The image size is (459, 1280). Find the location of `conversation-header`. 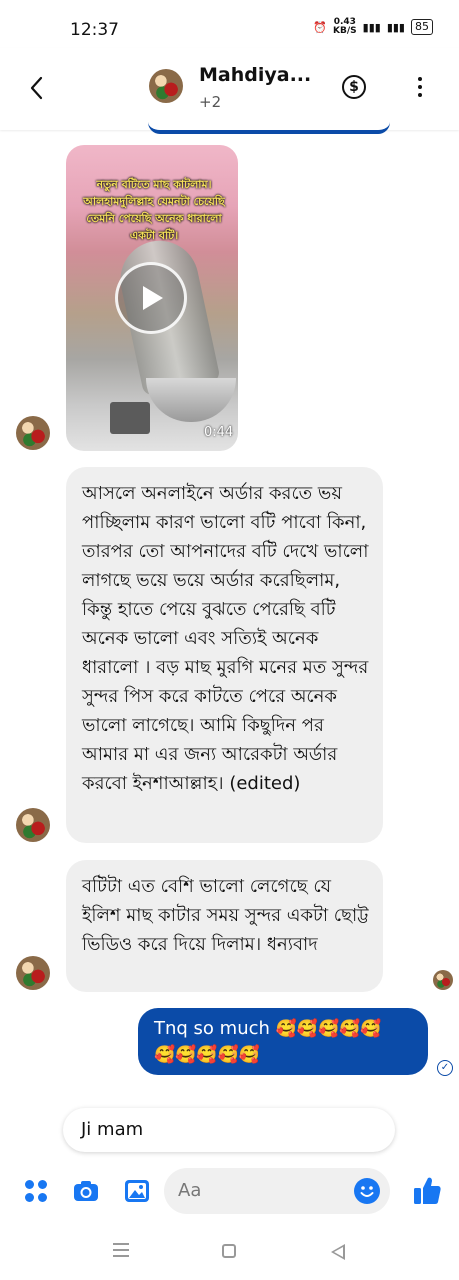

conversation-header is located at coordinates (229, 89).